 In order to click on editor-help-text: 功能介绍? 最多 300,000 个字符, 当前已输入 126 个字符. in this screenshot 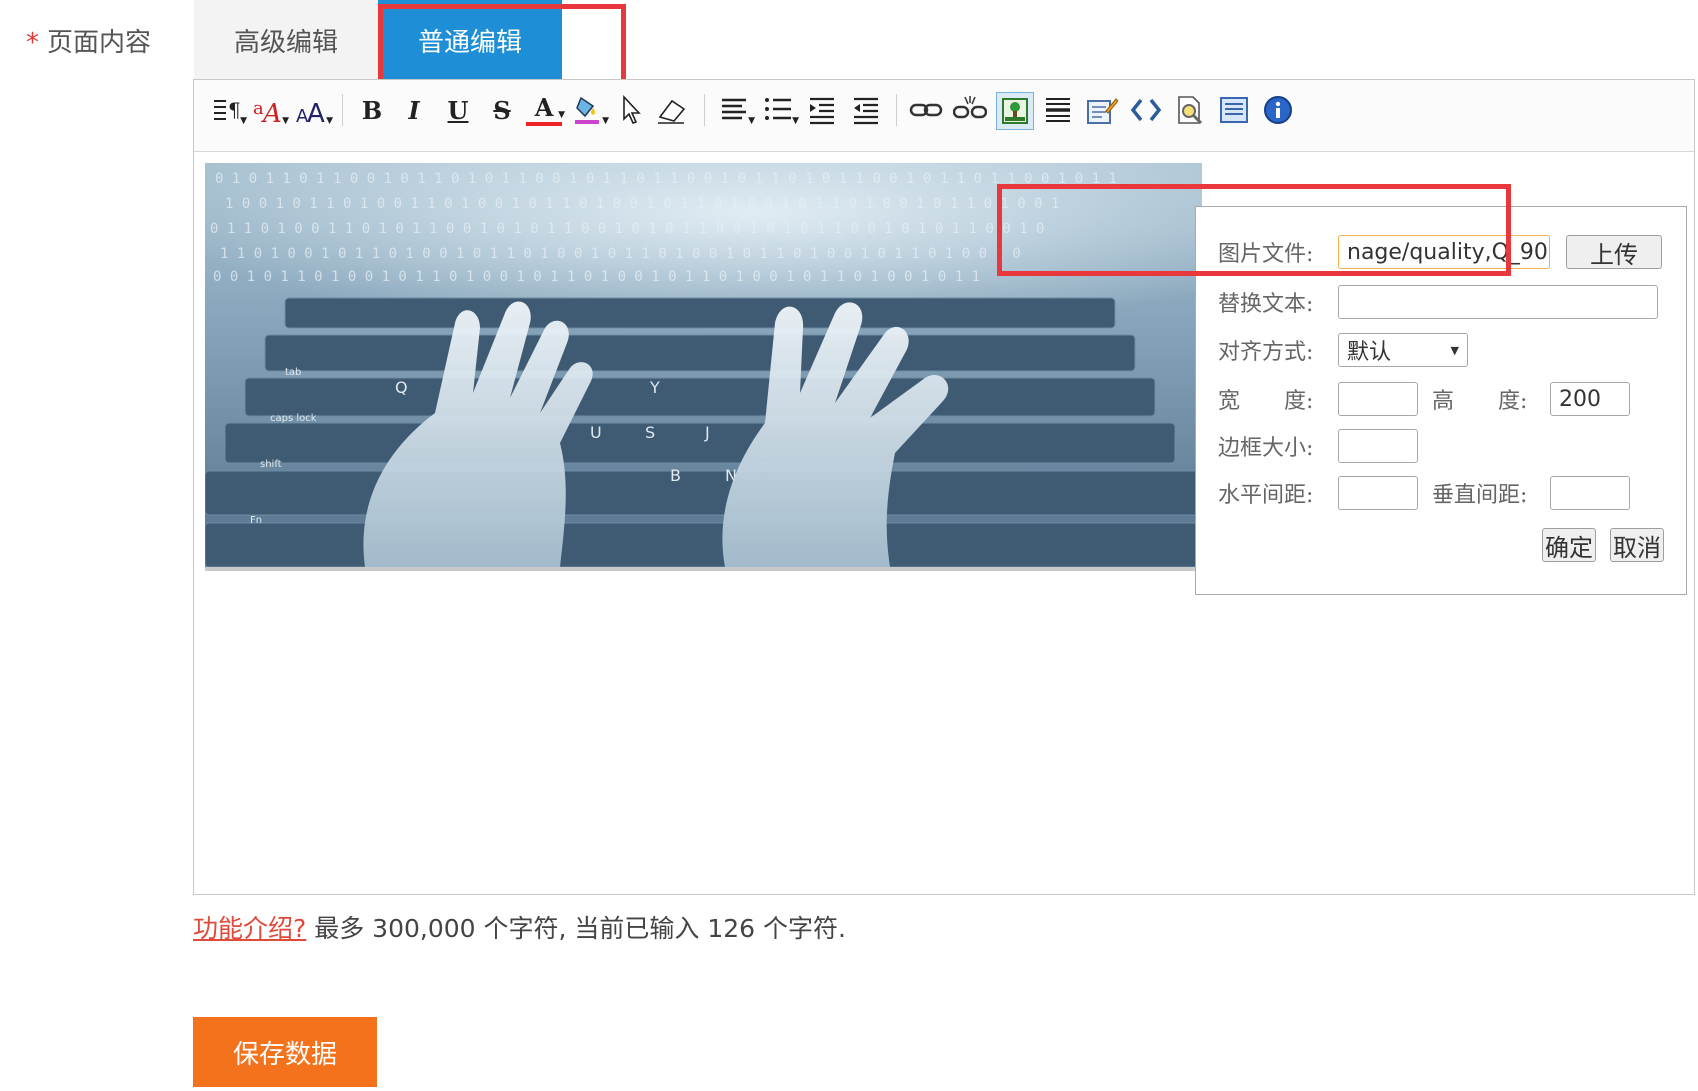, I will do `click(519, 927)`.